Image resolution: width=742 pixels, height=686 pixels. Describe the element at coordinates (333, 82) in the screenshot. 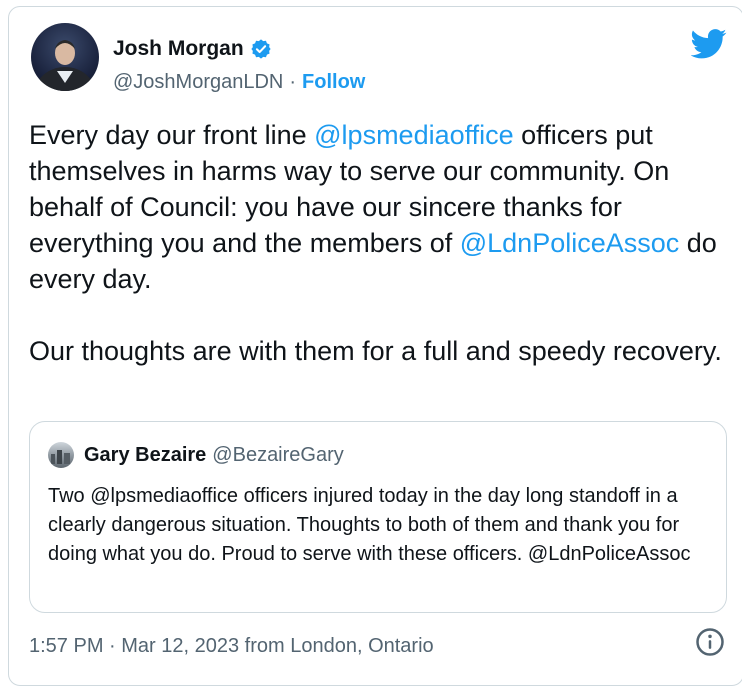

I see `follow-button: Follow` at that location.